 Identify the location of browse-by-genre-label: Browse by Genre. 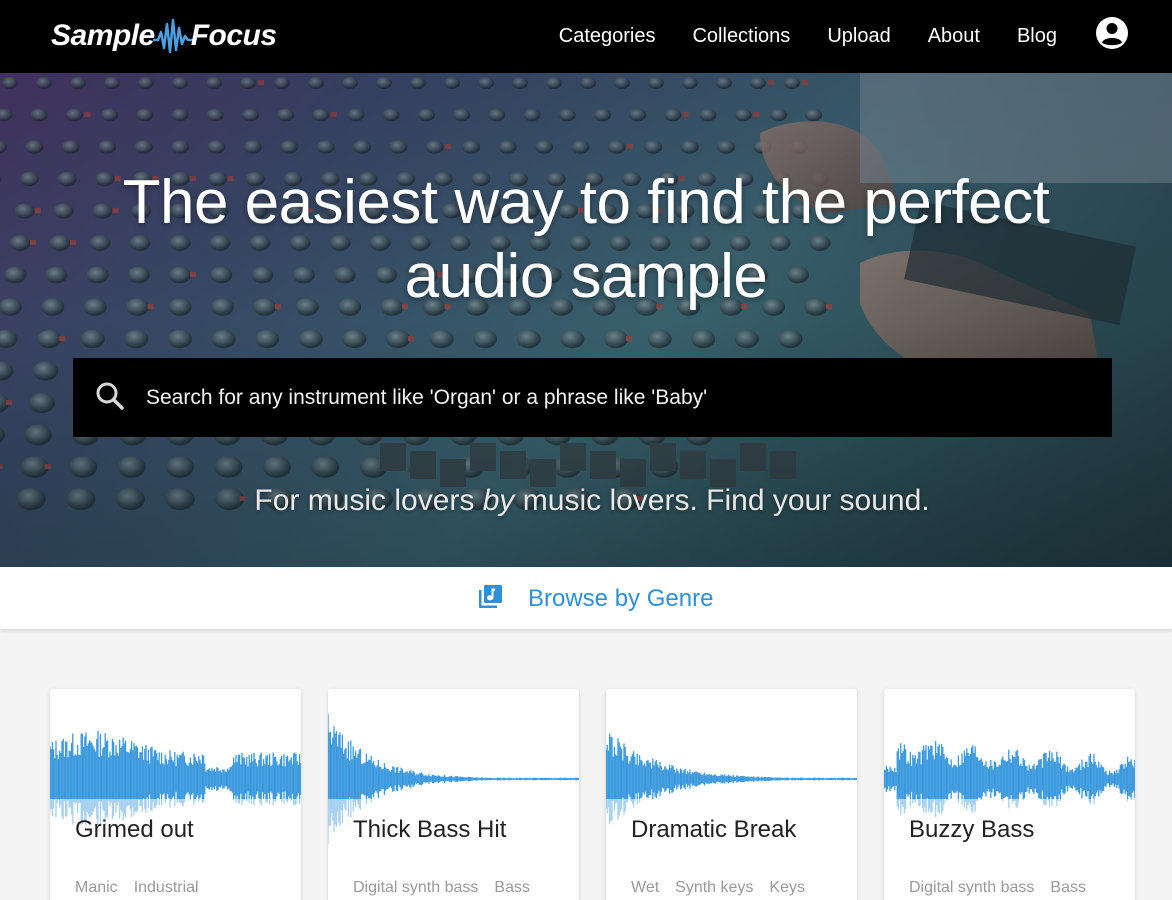
(621, 598).